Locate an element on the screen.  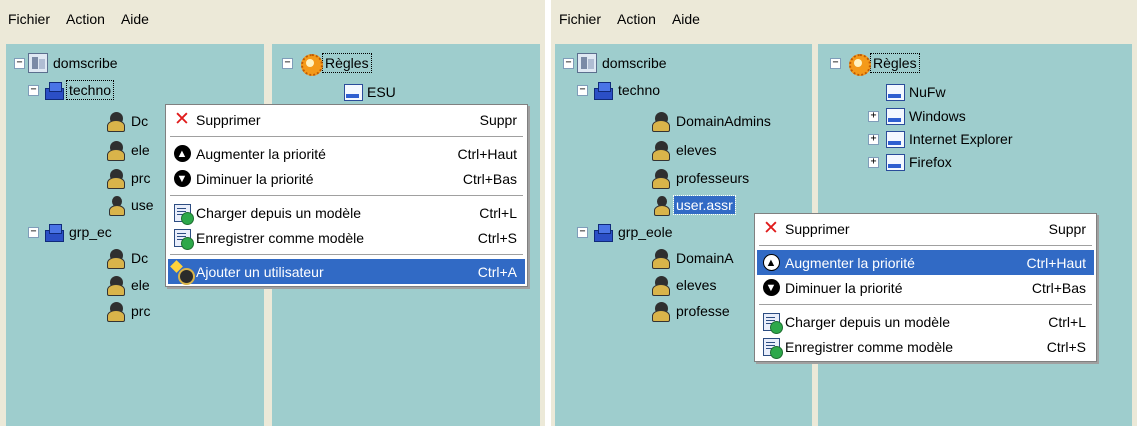
add-user-icon is located at coordinates (183, 273).